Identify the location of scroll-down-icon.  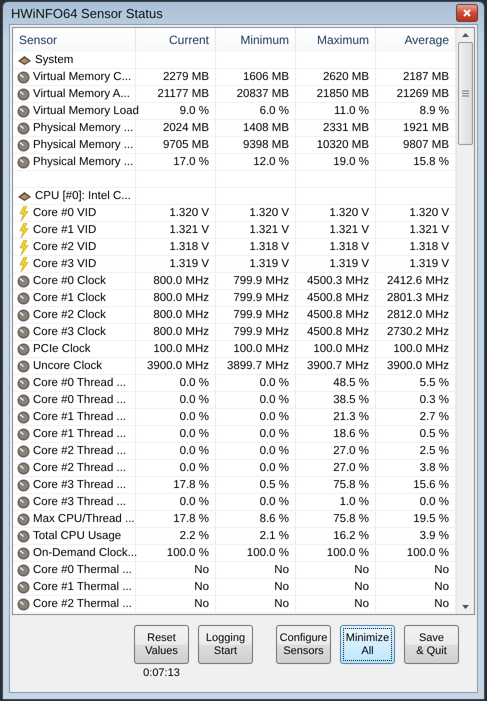
(465, 607).